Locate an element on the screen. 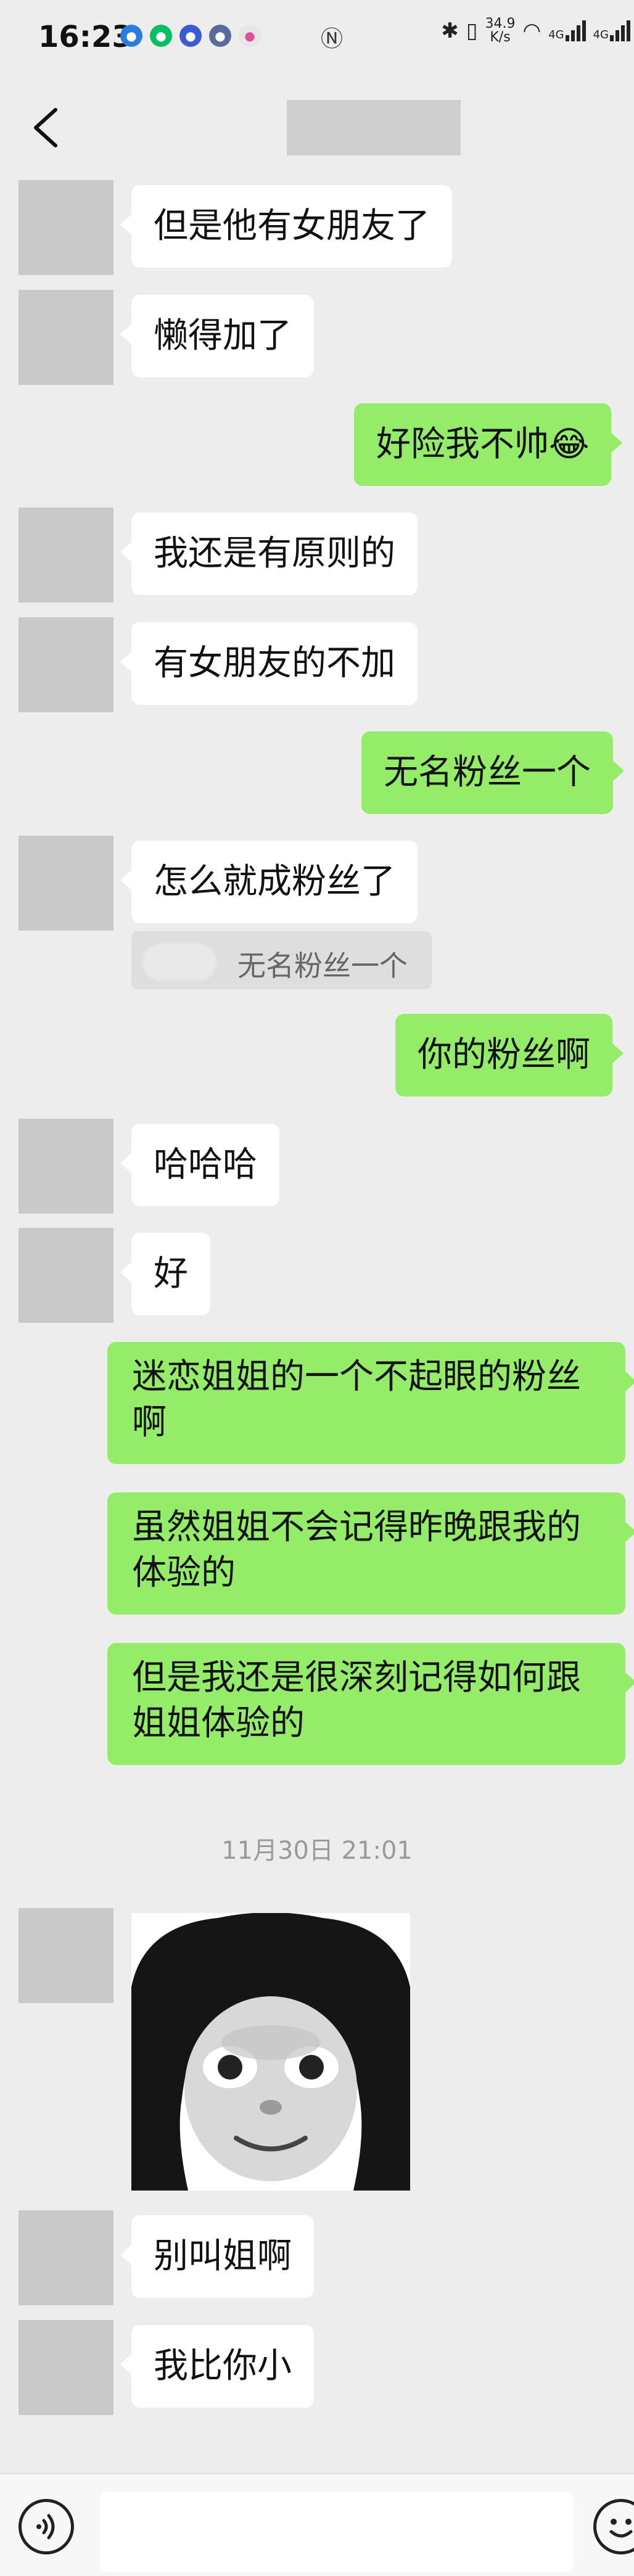 Image resolution: width=634 pixels, height=2576 pixels. message-bubble: 别叫姐啊 is located at coordinates (217, 2256).